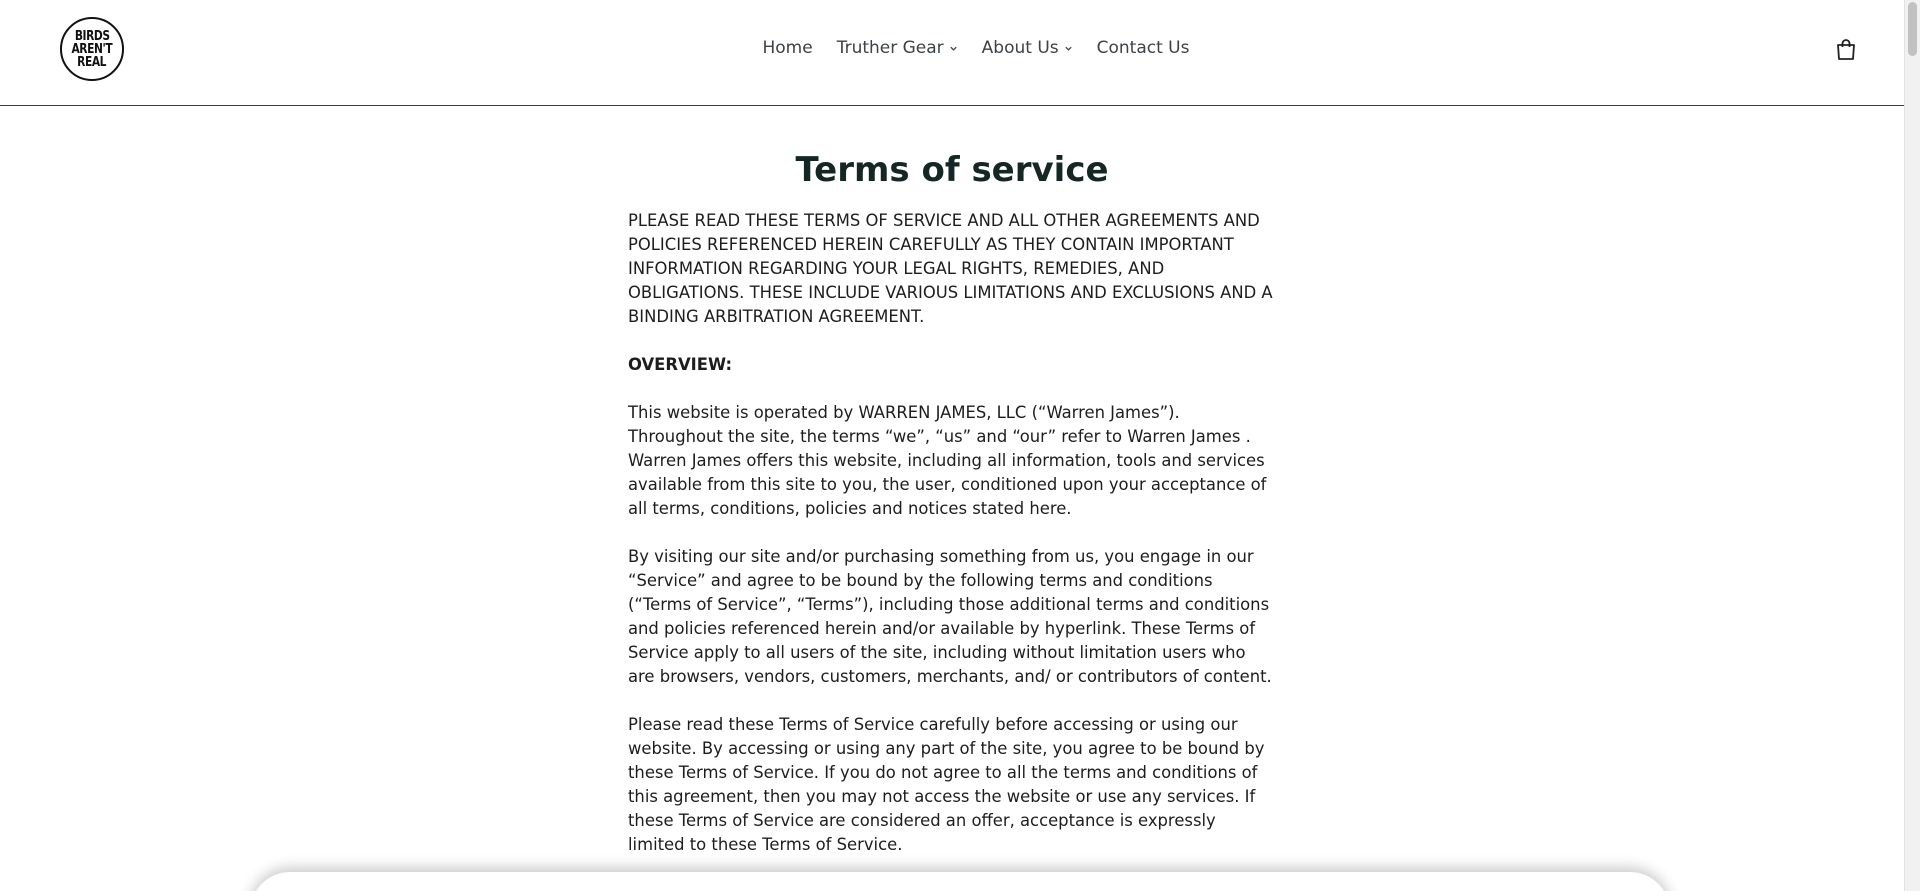 The width and height of the screenshot is (1920, 891). What do you see at coordinates (960, 881) in the screenshot?
I see `bottom-popup-edge` at bounding box center [960, 881].